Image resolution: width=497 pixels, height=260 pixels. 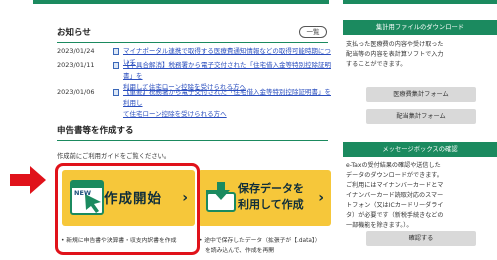 I want to click on download-text-line: することができます。, so click(x=376, y=64).